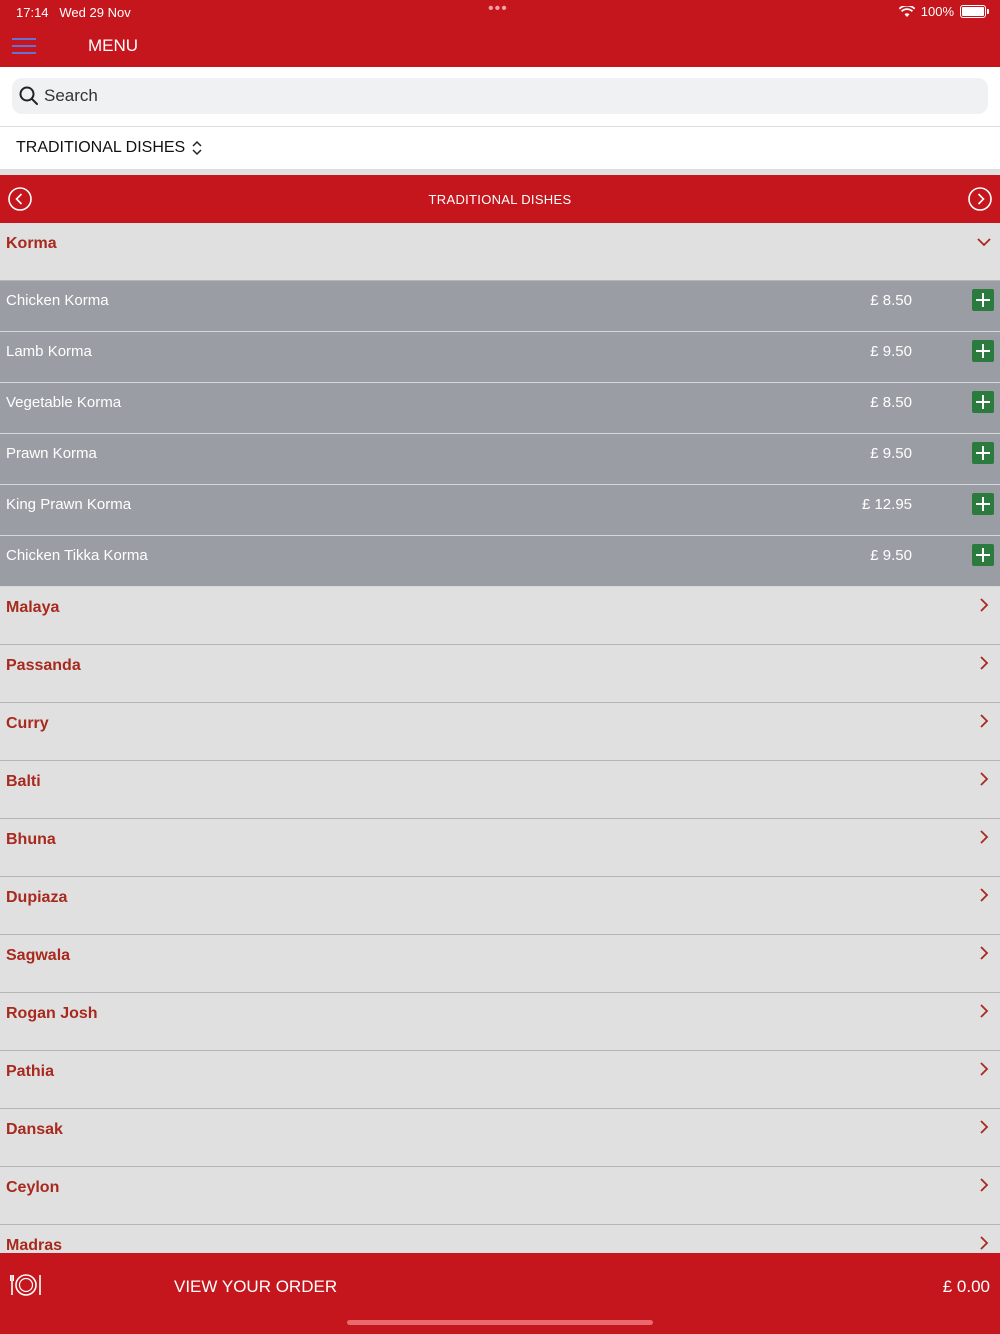 The image size is (1000, 1334). I want to click on hamburger-menu-icon, so click(24, 46).